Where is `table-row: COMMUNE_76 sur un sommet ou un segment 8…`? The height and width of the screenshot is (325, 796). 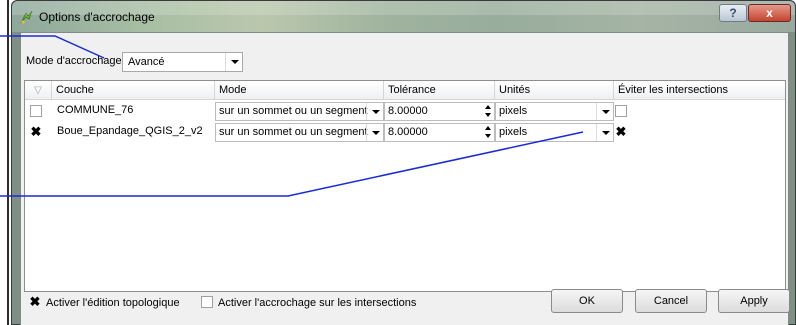
table-row: COMMUNE_76 sur un sommet ou un segment 8… is located at coordinates (405, 111).